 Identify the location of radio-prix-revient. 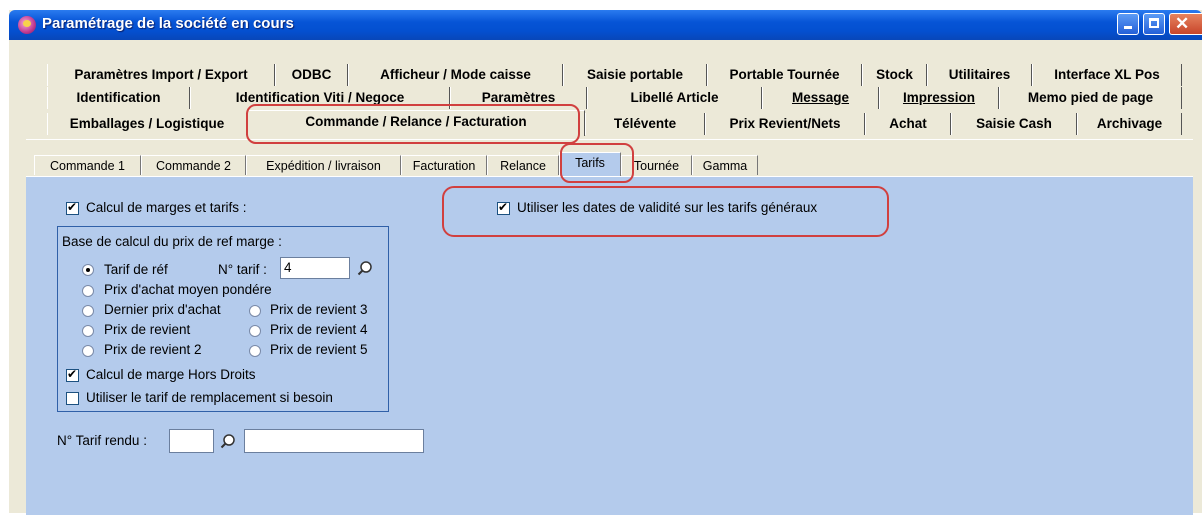
(88, 331).